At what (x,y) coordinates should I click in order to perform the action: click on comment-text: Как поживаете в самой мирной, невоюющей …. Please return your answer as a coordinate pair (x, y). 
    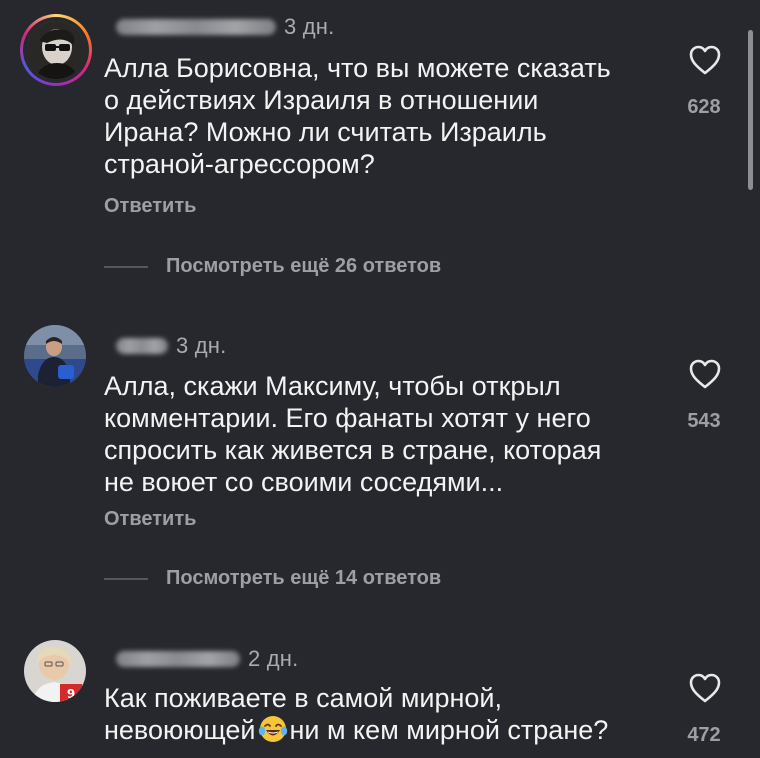
    Looking at the image, I should click on (384, 714).